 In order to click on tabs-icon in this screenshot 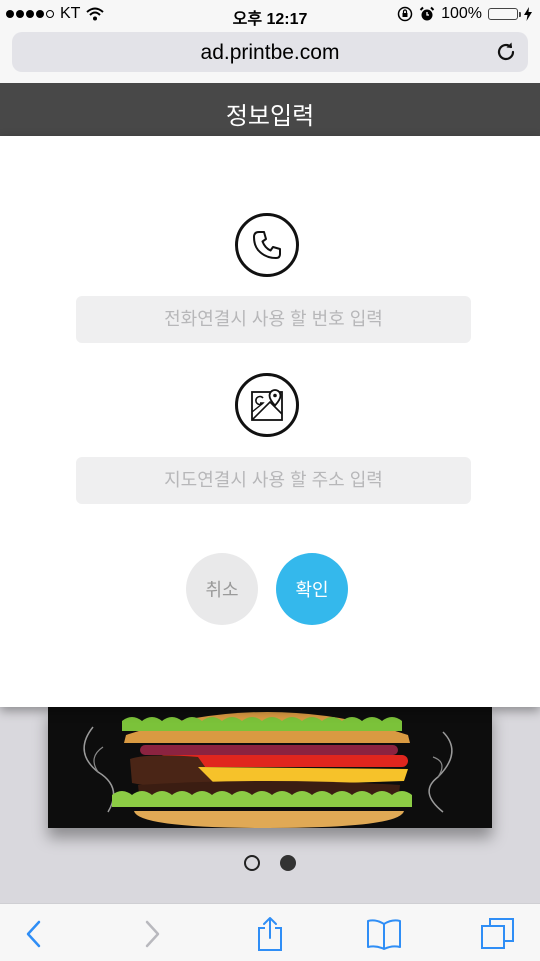, I will do `click(497, 933)`.